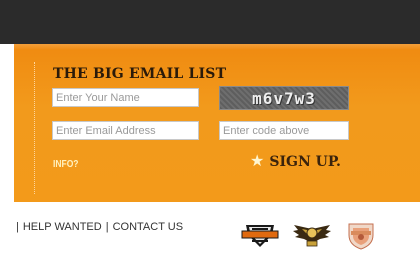 The height and width of the screenshot is (261, 420). I want to click on contact-us-link: CONTACT US, so click(148, 227).